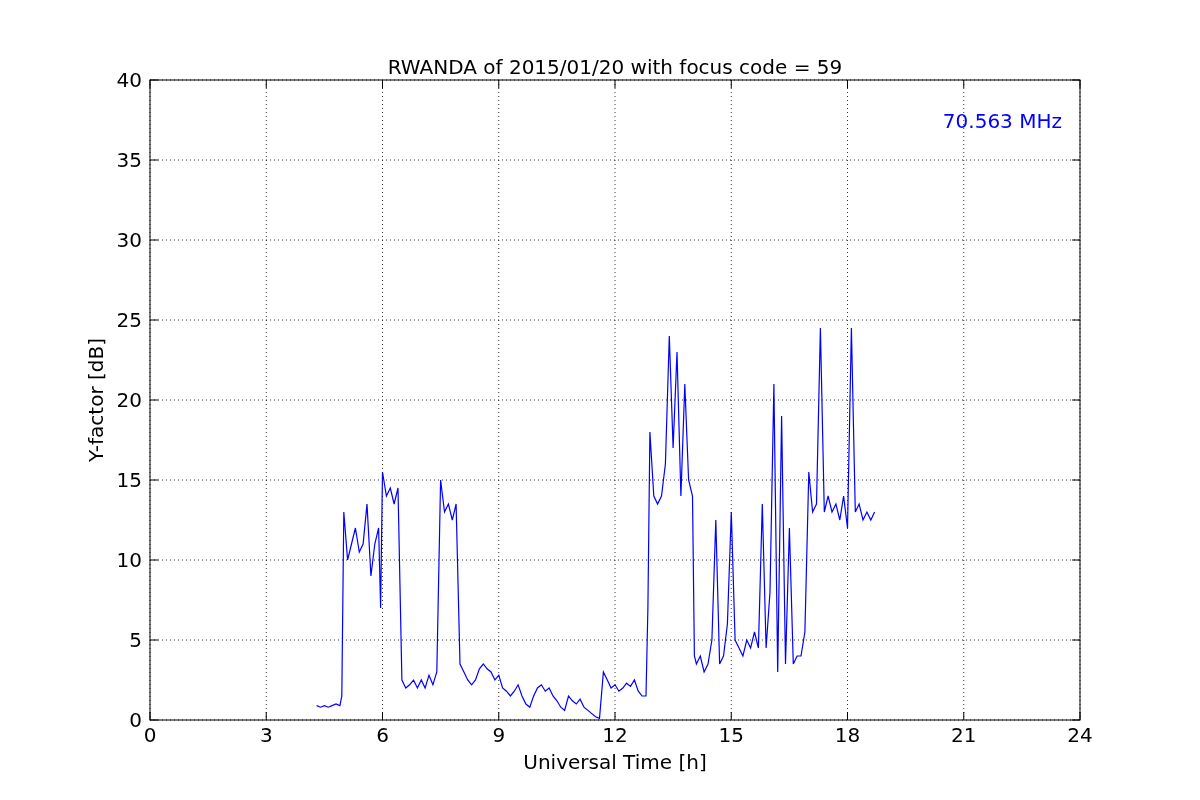 This screenshot has width=1200, height=800. What do you see at coordinates (615, 67) in the screenshot?
I see `chart-title: RWANDA of 2015/01/20 with focus code = 59` at bounding box center [615, 67].